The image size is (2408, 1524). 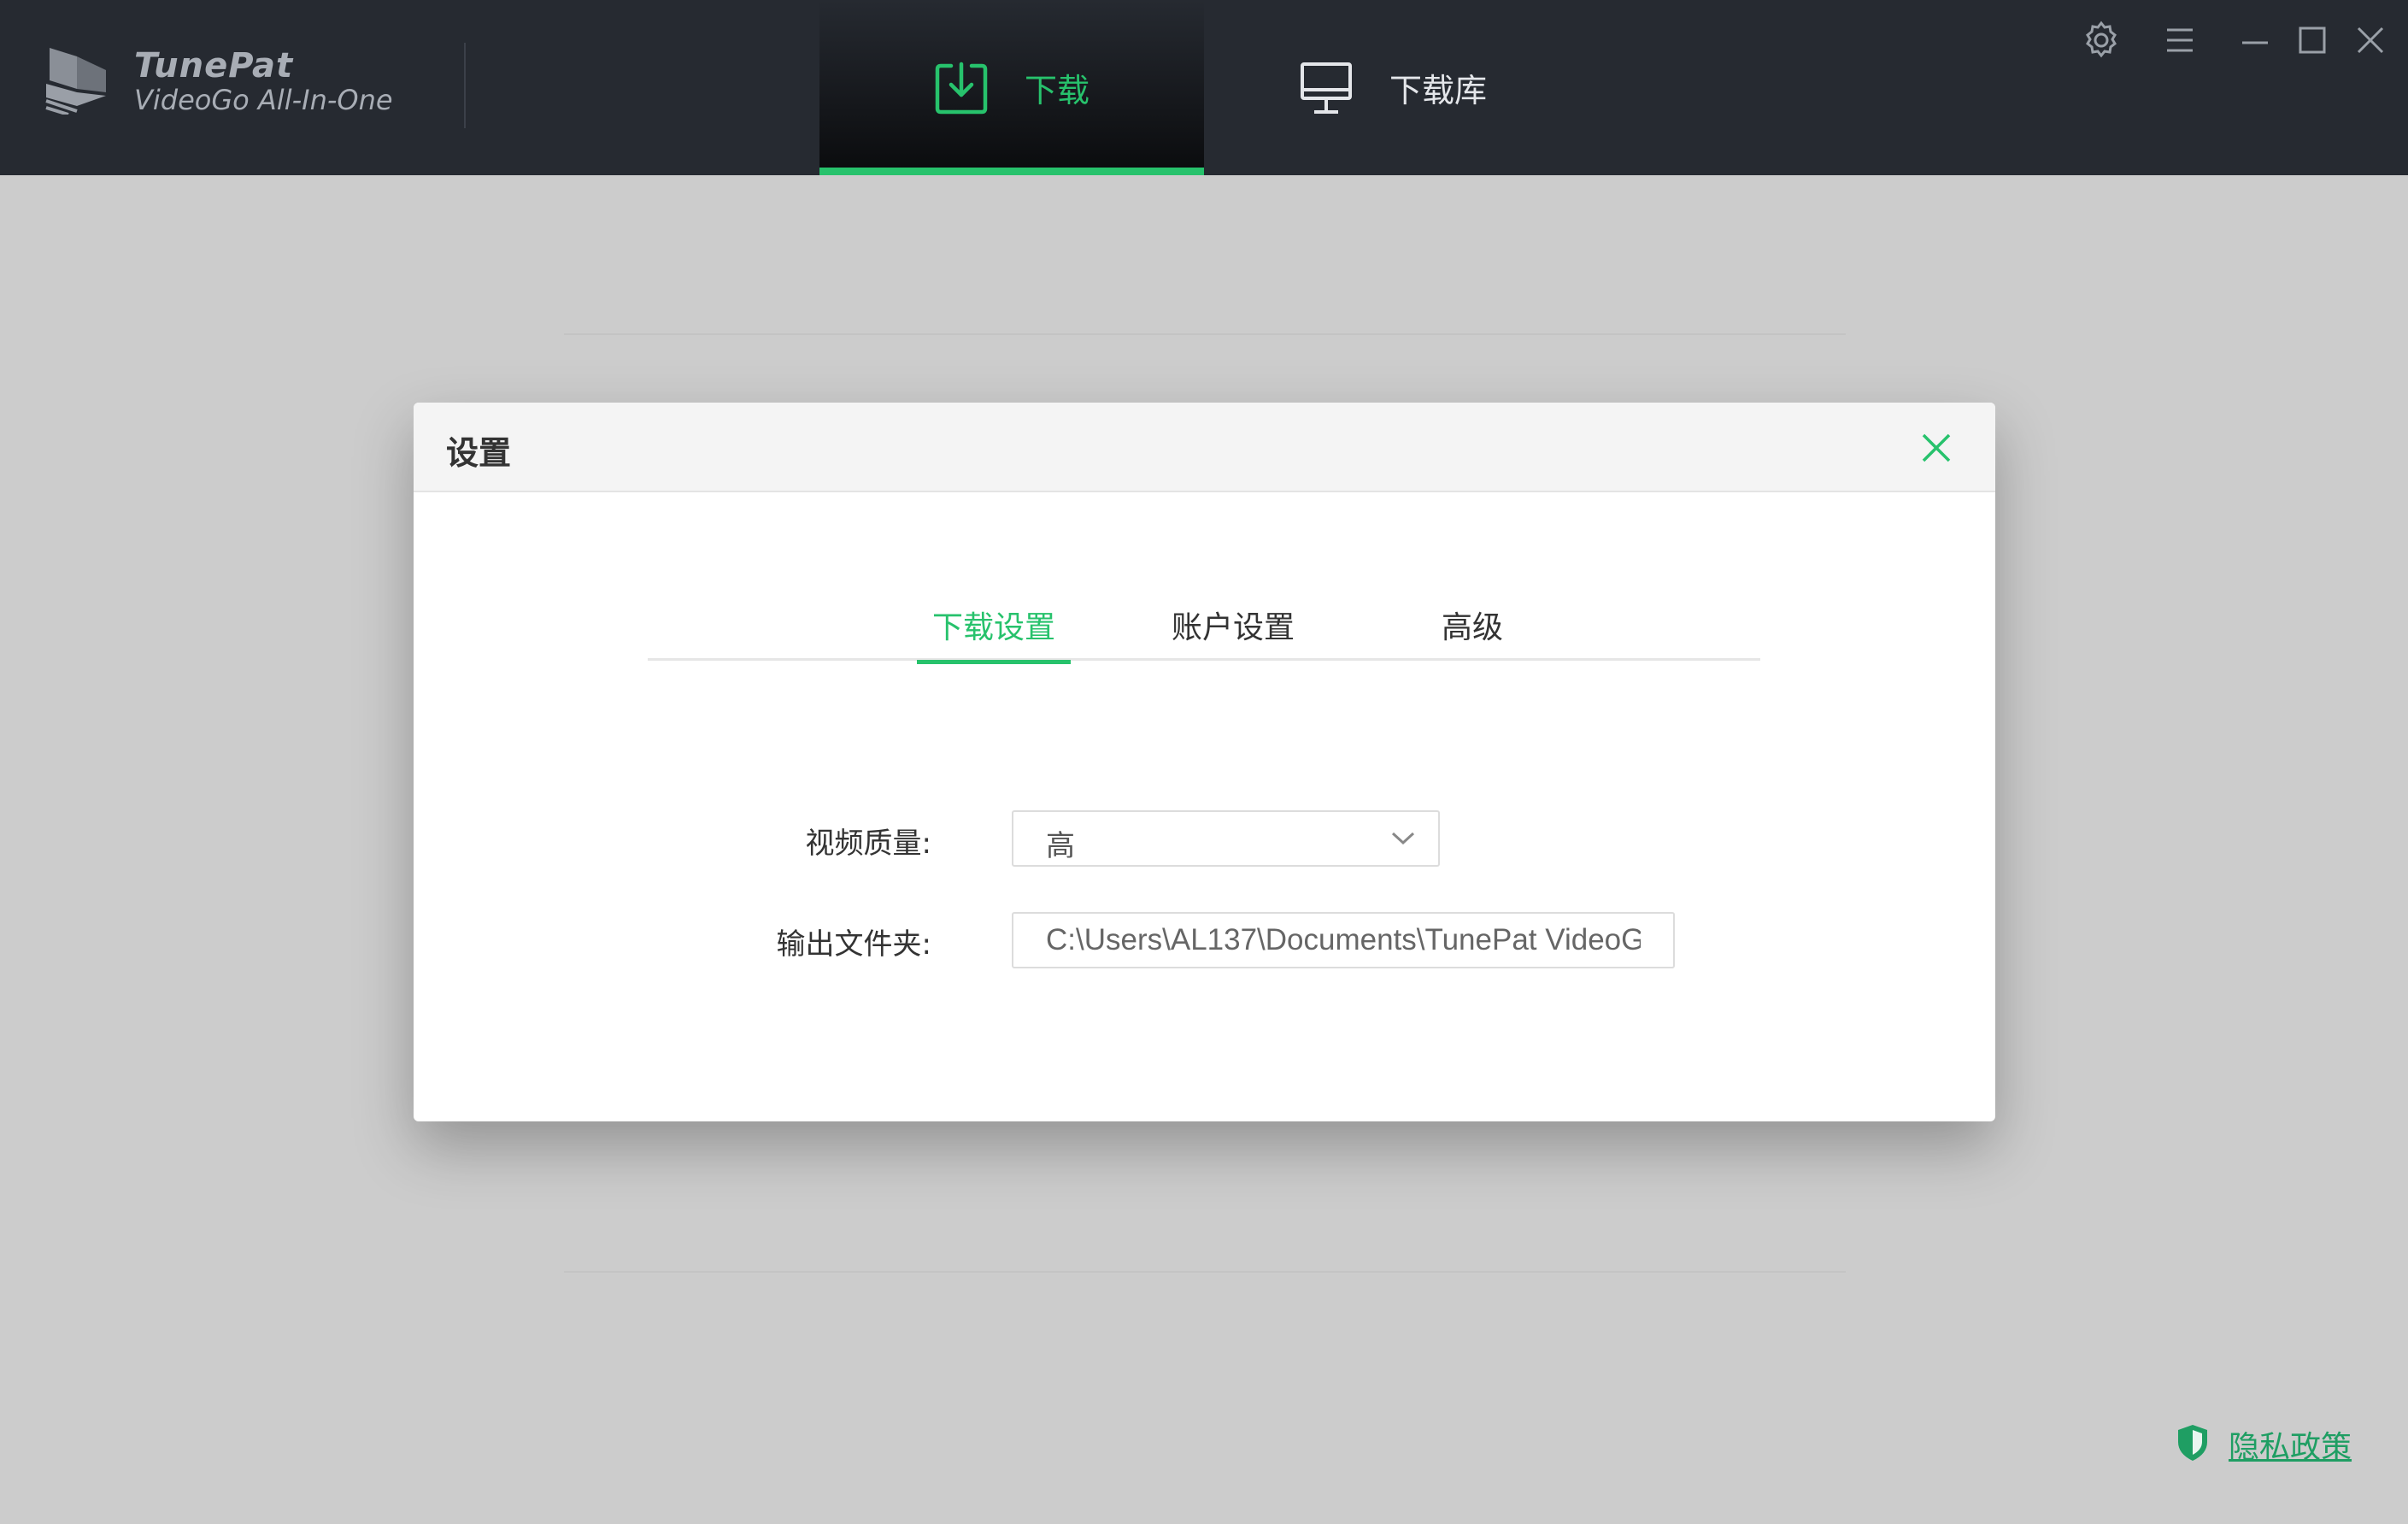 I want to click on tab-account-settings-label: 账户设置, so click(x=1233, y=627).